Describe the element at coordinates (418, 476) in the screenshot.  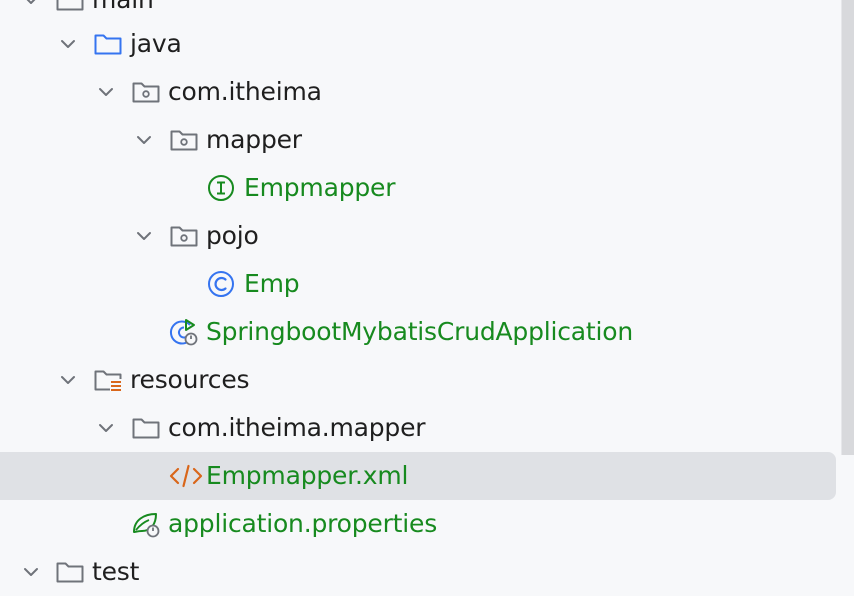
I see `tree-item-empmapper-xml: Empmapper.xml` at that location.